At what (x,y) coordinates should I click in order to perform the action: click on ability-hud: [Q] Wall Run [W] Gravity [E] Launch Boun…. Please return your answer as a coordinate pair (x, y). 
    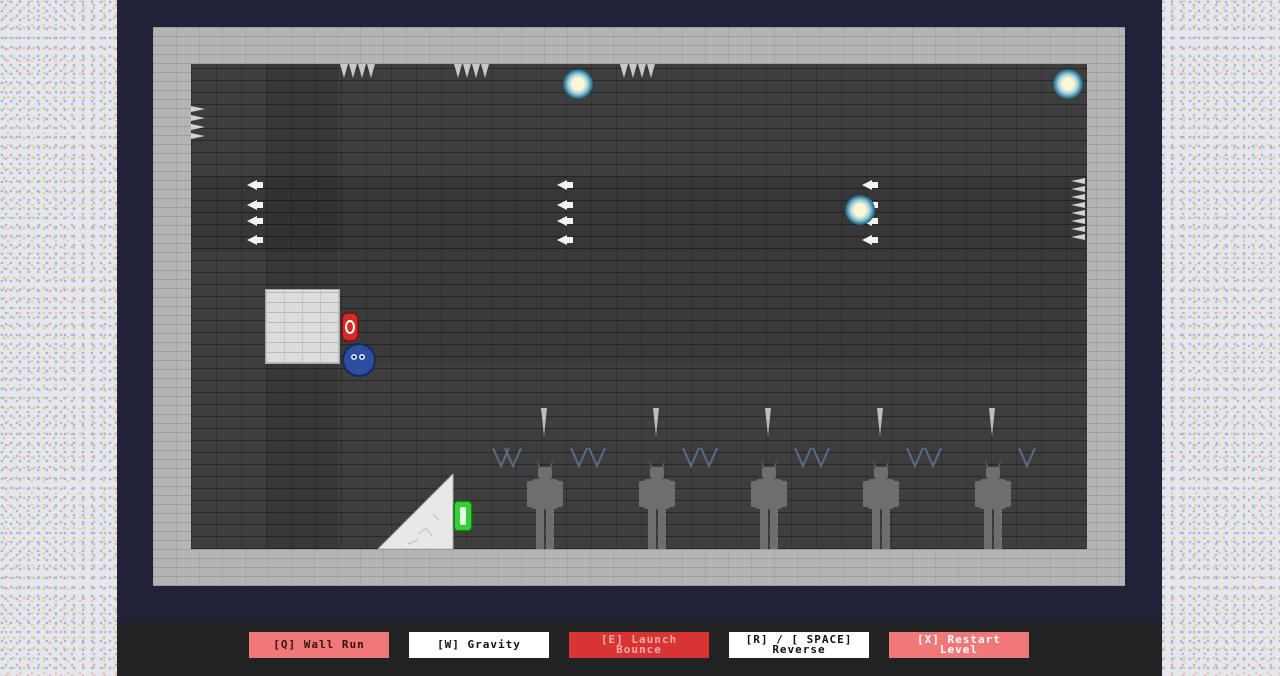
    Looking at the image, I should click on (639, 649).